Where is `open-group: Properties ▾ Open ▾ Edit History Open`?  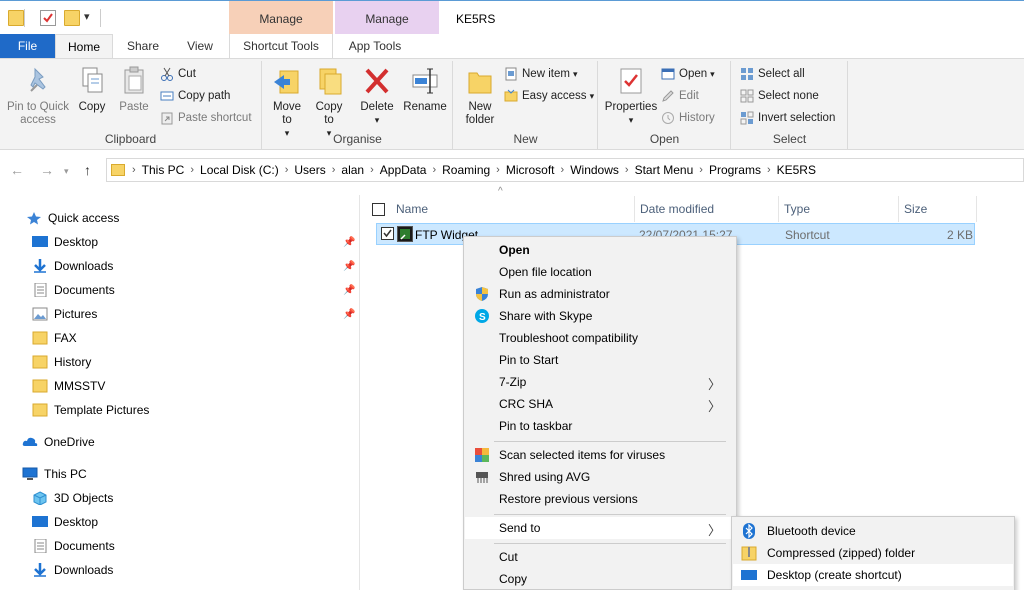
open-group: Properties ▾ Open ▾ Edit History Open is located at coordinates (665, 105).